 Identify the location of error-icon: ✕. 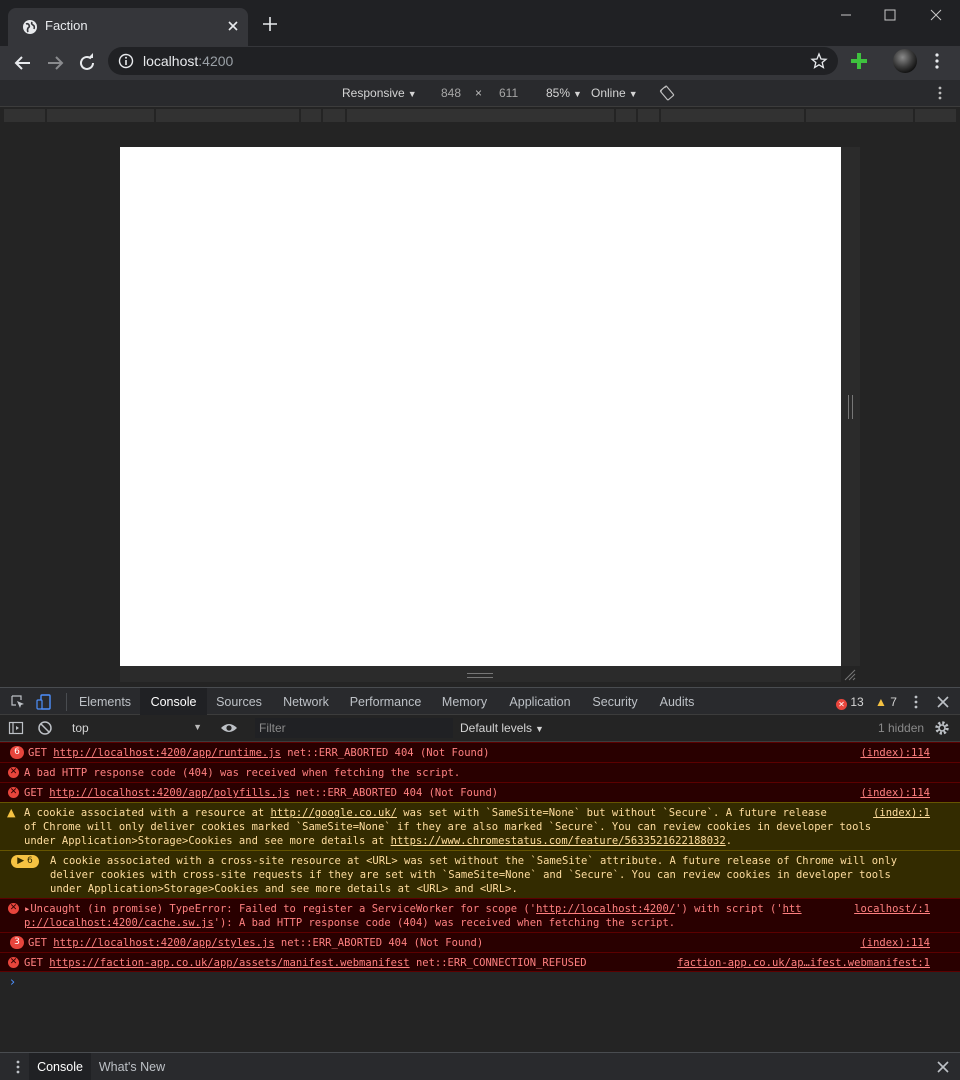
(13, 908).